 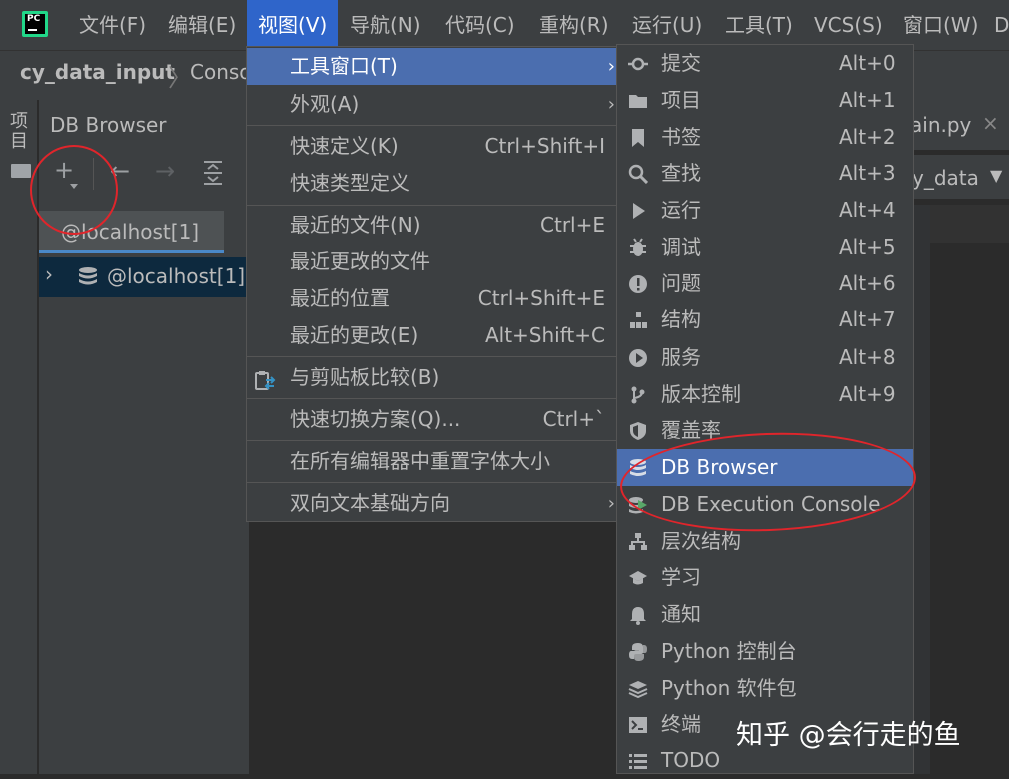 What do you see at coordinates (765, 319) in the screenshot?
I see `tool-window-structure: 结构 Alt+7` at bounding box center [765, 319].